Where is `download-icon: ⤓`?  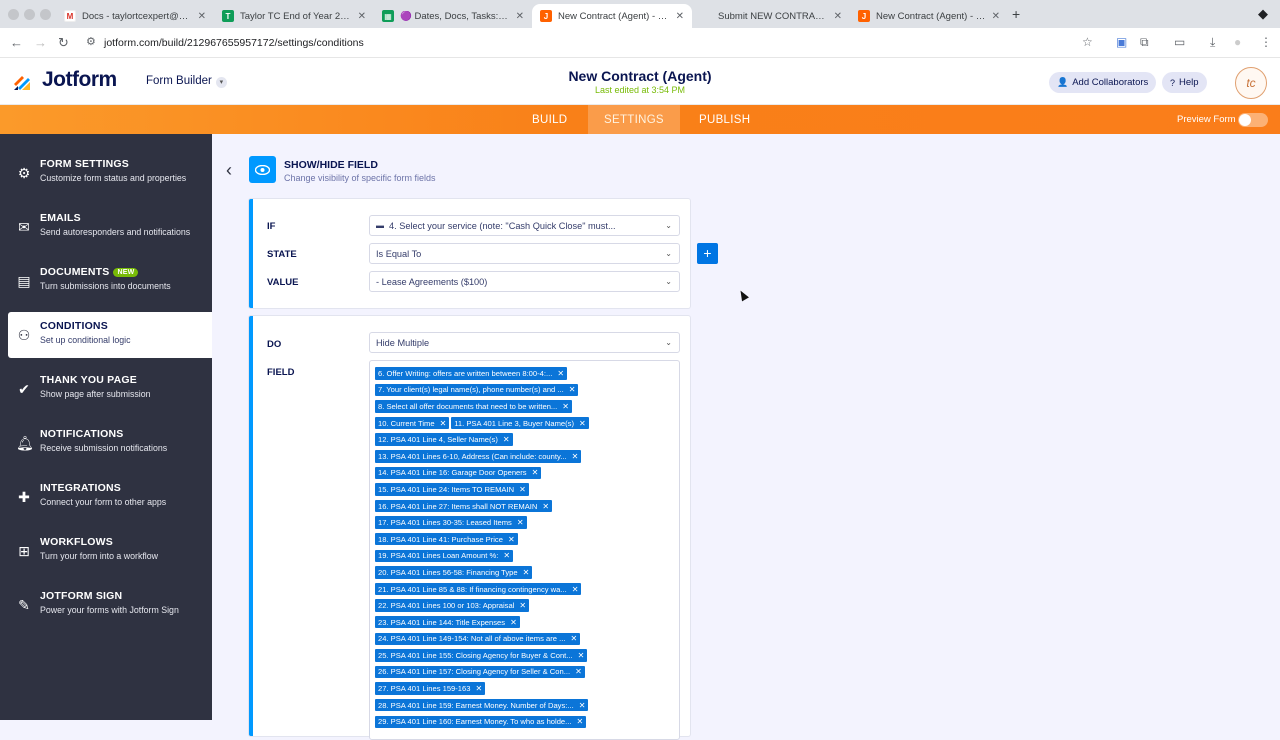
download-icon: ⤓ is located at coordinates (1212, 42).